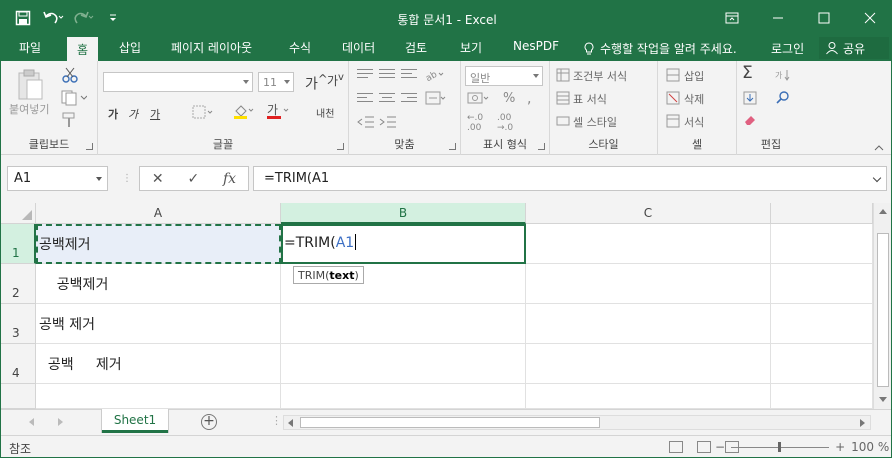  I want to click on next-sheet-icon, so click(60, 422).